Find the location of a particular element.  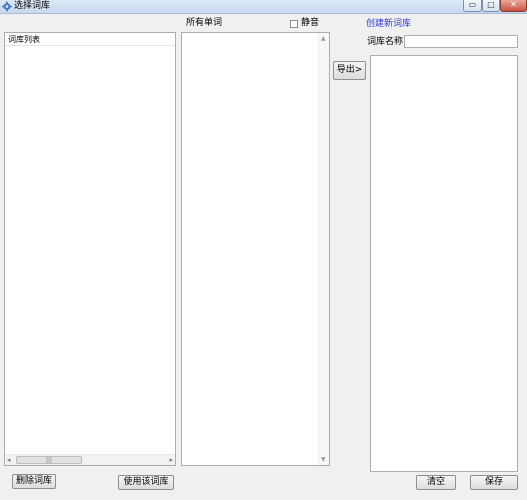

scroll-left-icon: ◂ is located at coordinates (9, 460).